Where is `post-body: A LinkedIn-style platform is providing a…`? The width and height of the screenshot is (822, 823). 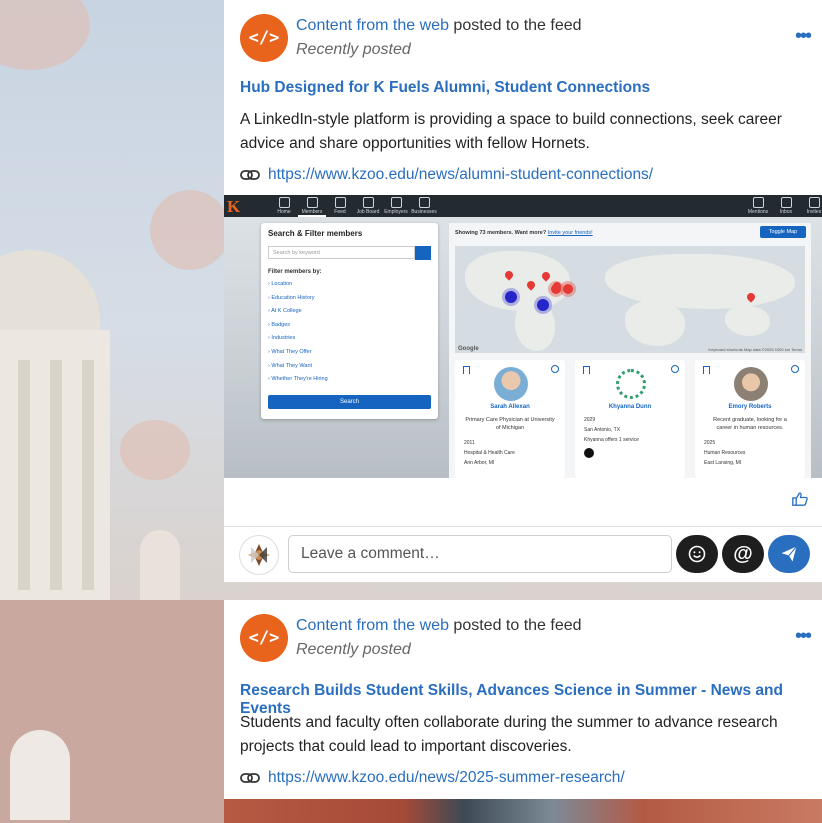 post-body: A LinkedIn-style platform is providing a… is located at coordinates (511, 131).